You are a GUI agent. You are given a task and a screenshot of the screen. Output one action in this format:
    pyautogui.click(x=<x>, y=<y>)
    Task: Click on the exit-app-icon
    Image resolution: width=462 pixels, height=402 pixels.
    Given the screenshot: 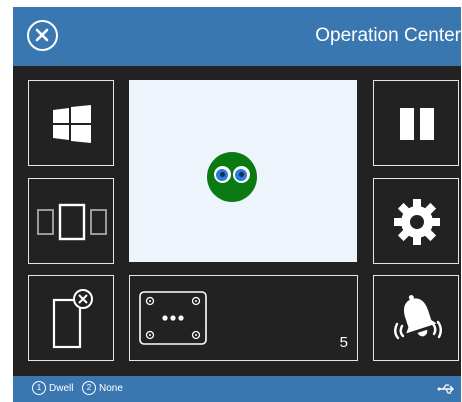 What is the action you would take?
    pyautogui.click(x=72, y=319)
    